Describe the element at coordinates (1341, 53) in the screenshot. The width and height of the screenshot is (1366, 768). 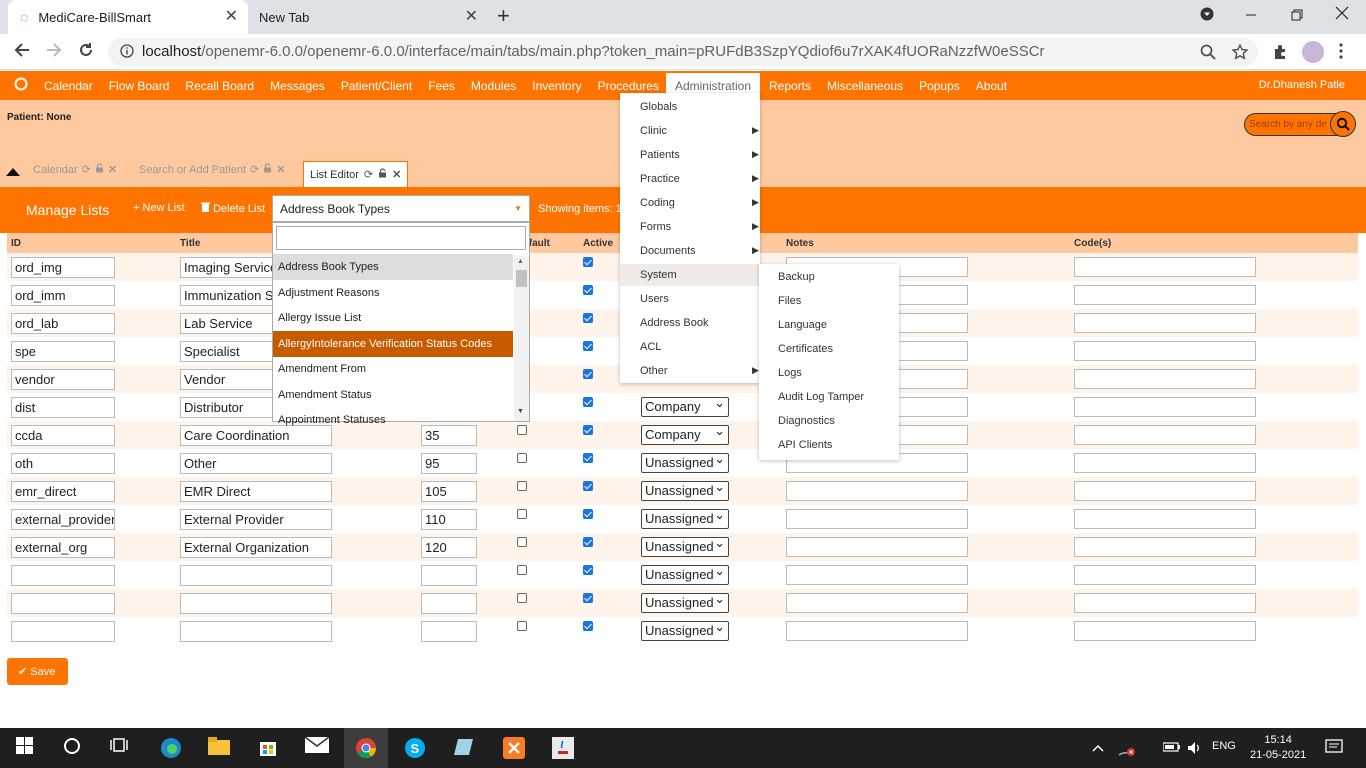
I see `browser-menu-icon` at that location.